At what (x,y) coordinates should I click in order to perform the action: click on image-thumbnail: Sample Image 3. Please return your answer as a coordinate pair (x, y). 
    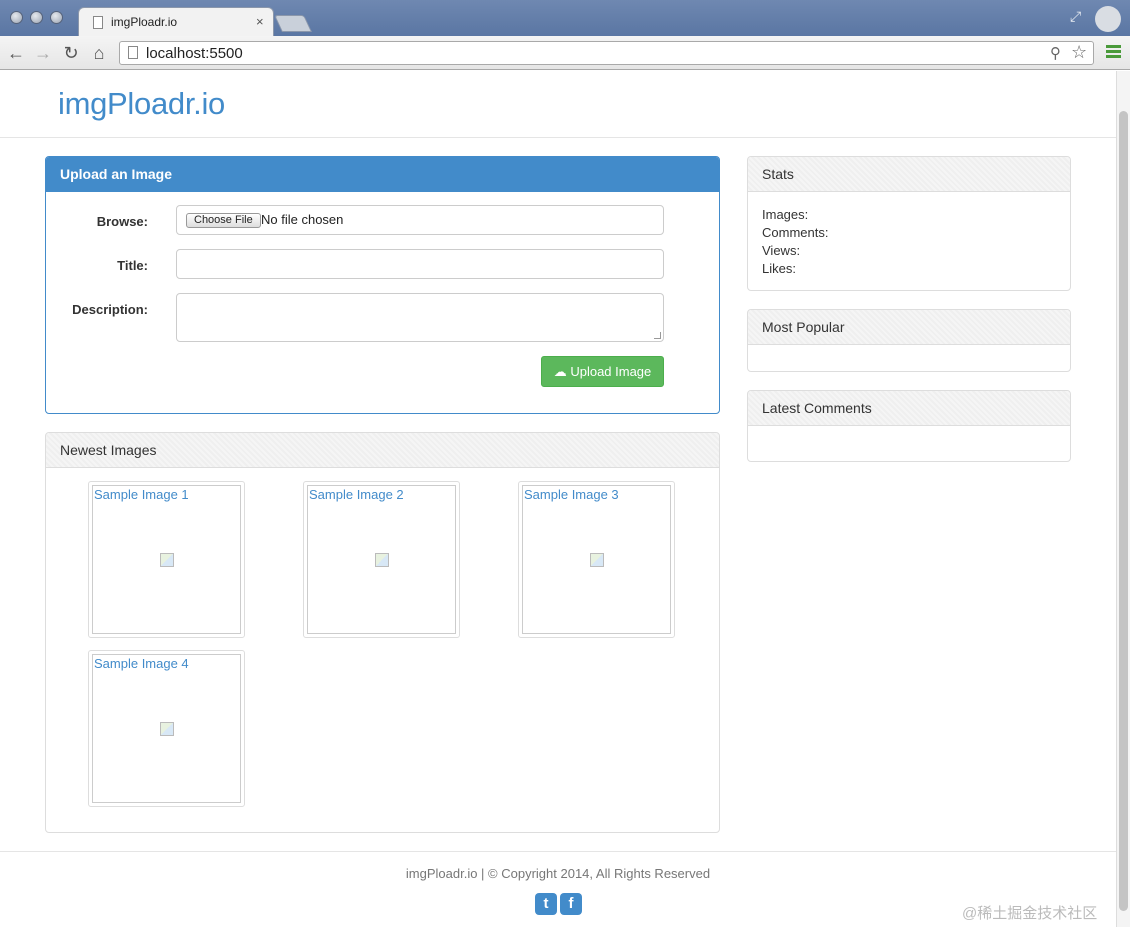
    Looking at the image, I should click on (596, 559).